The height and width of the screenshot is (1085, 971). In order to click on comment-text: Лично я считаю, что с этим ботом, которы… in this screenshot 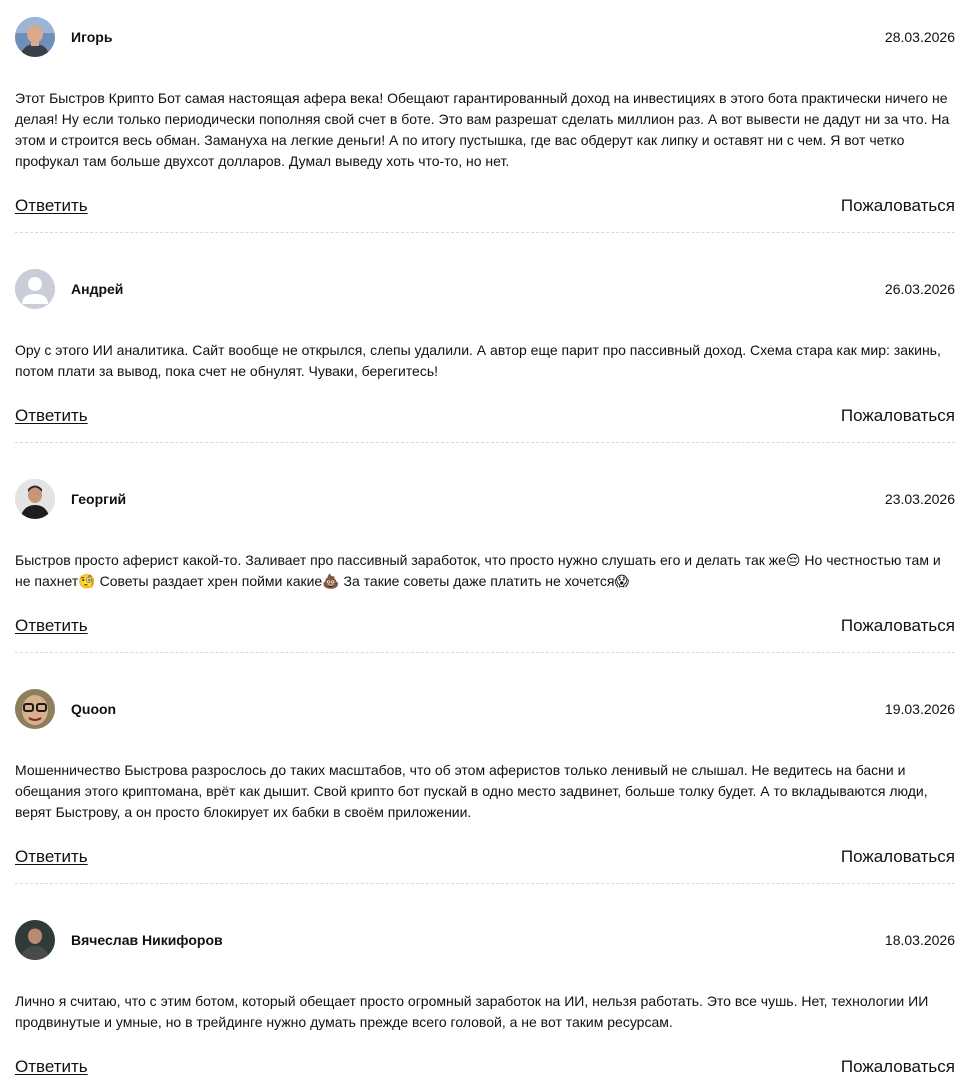, I will do `click(472, 1011)`.